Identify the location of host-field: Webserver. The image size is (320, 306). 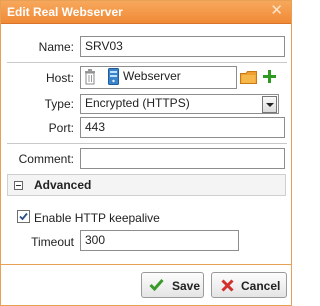
(158, 77).